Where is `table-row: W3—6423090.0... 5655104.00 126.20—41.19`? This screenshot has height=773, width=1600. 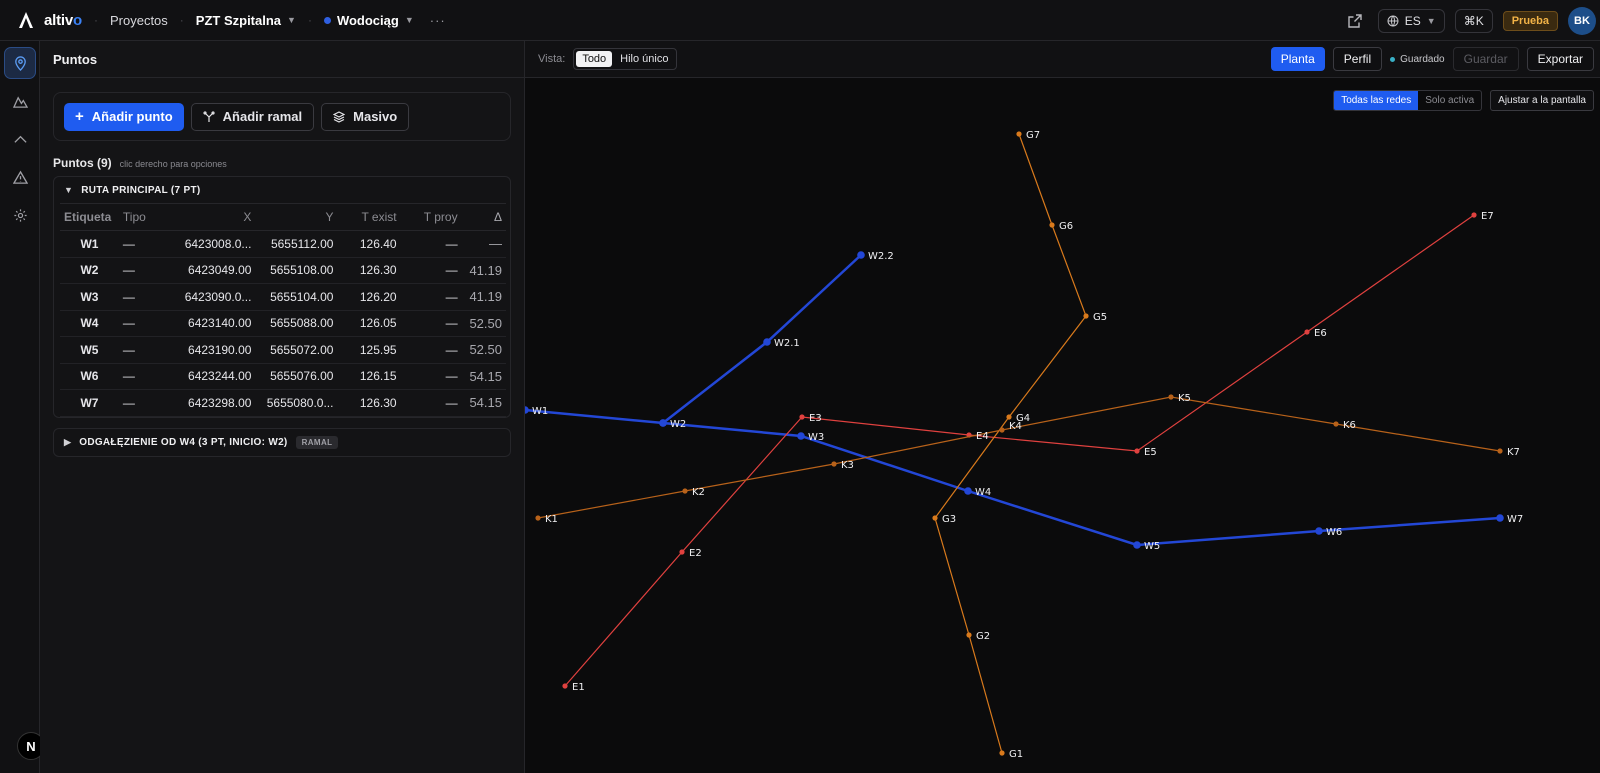
table-row: W3—6423090.0... 5655104.00 126.20—41.19 is located at coordinates (283, 297).